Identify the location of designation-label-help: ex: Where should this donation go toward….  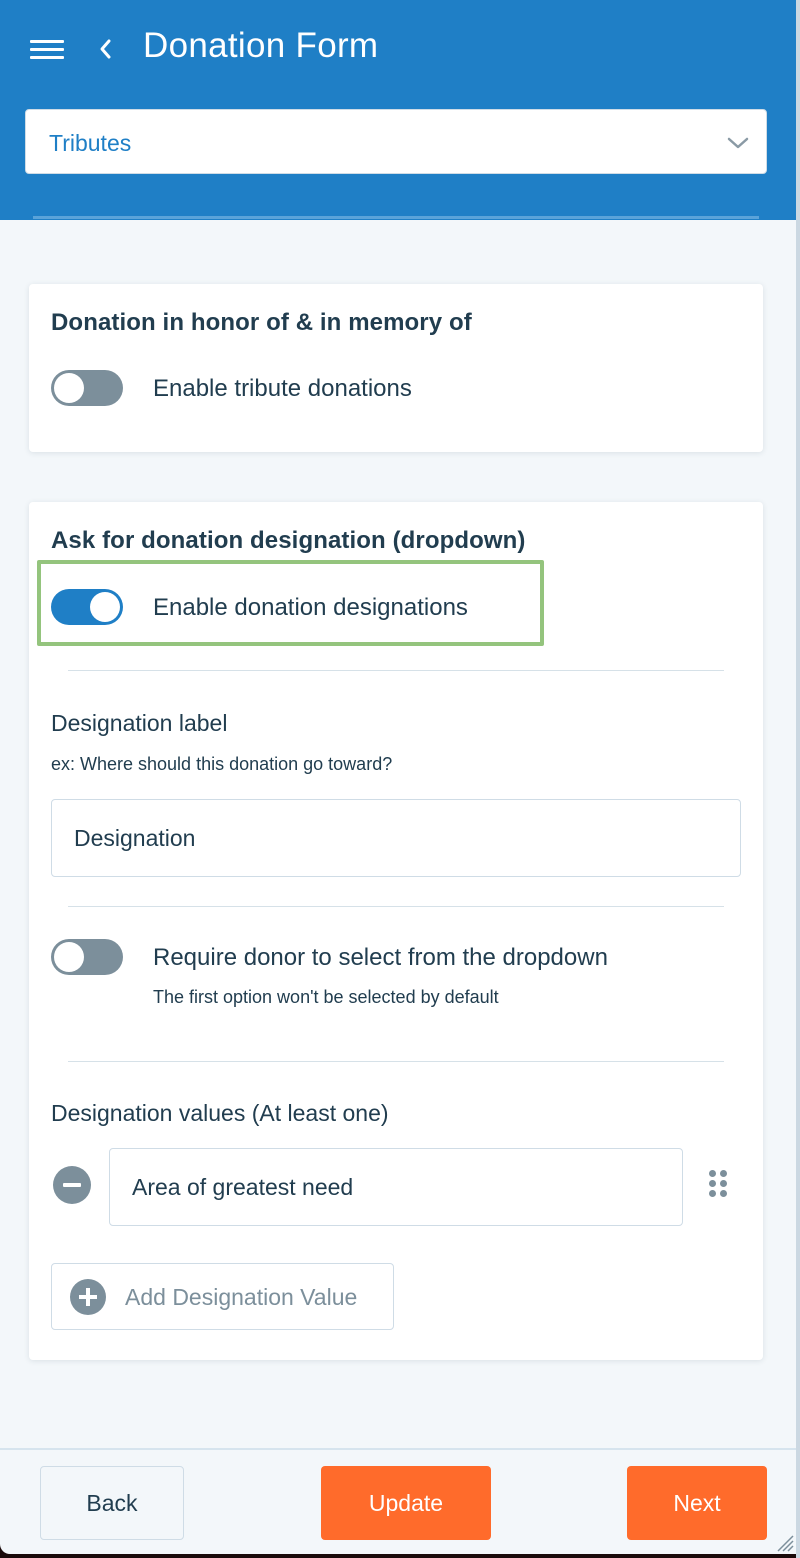
(222, 764).